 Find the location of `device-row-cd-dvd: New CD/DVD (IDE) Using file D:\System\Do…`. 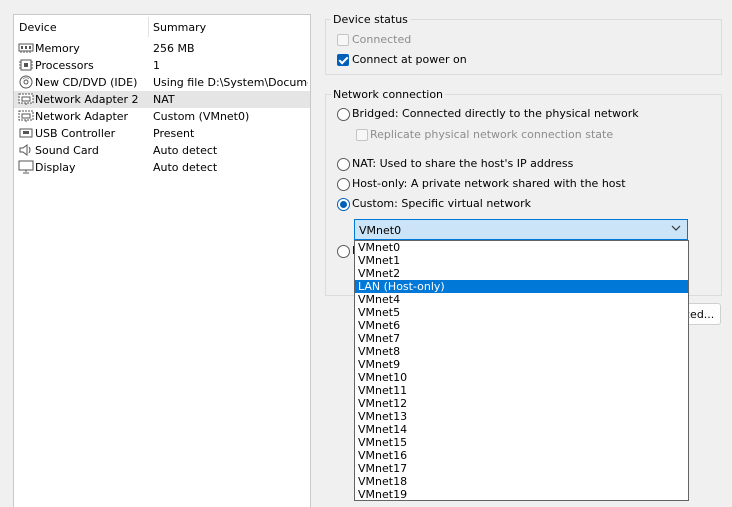

device-row-cd-dvd: New CD/DVD (IDE) Using file D:\System\Do… is located at coordinates (162, 82).